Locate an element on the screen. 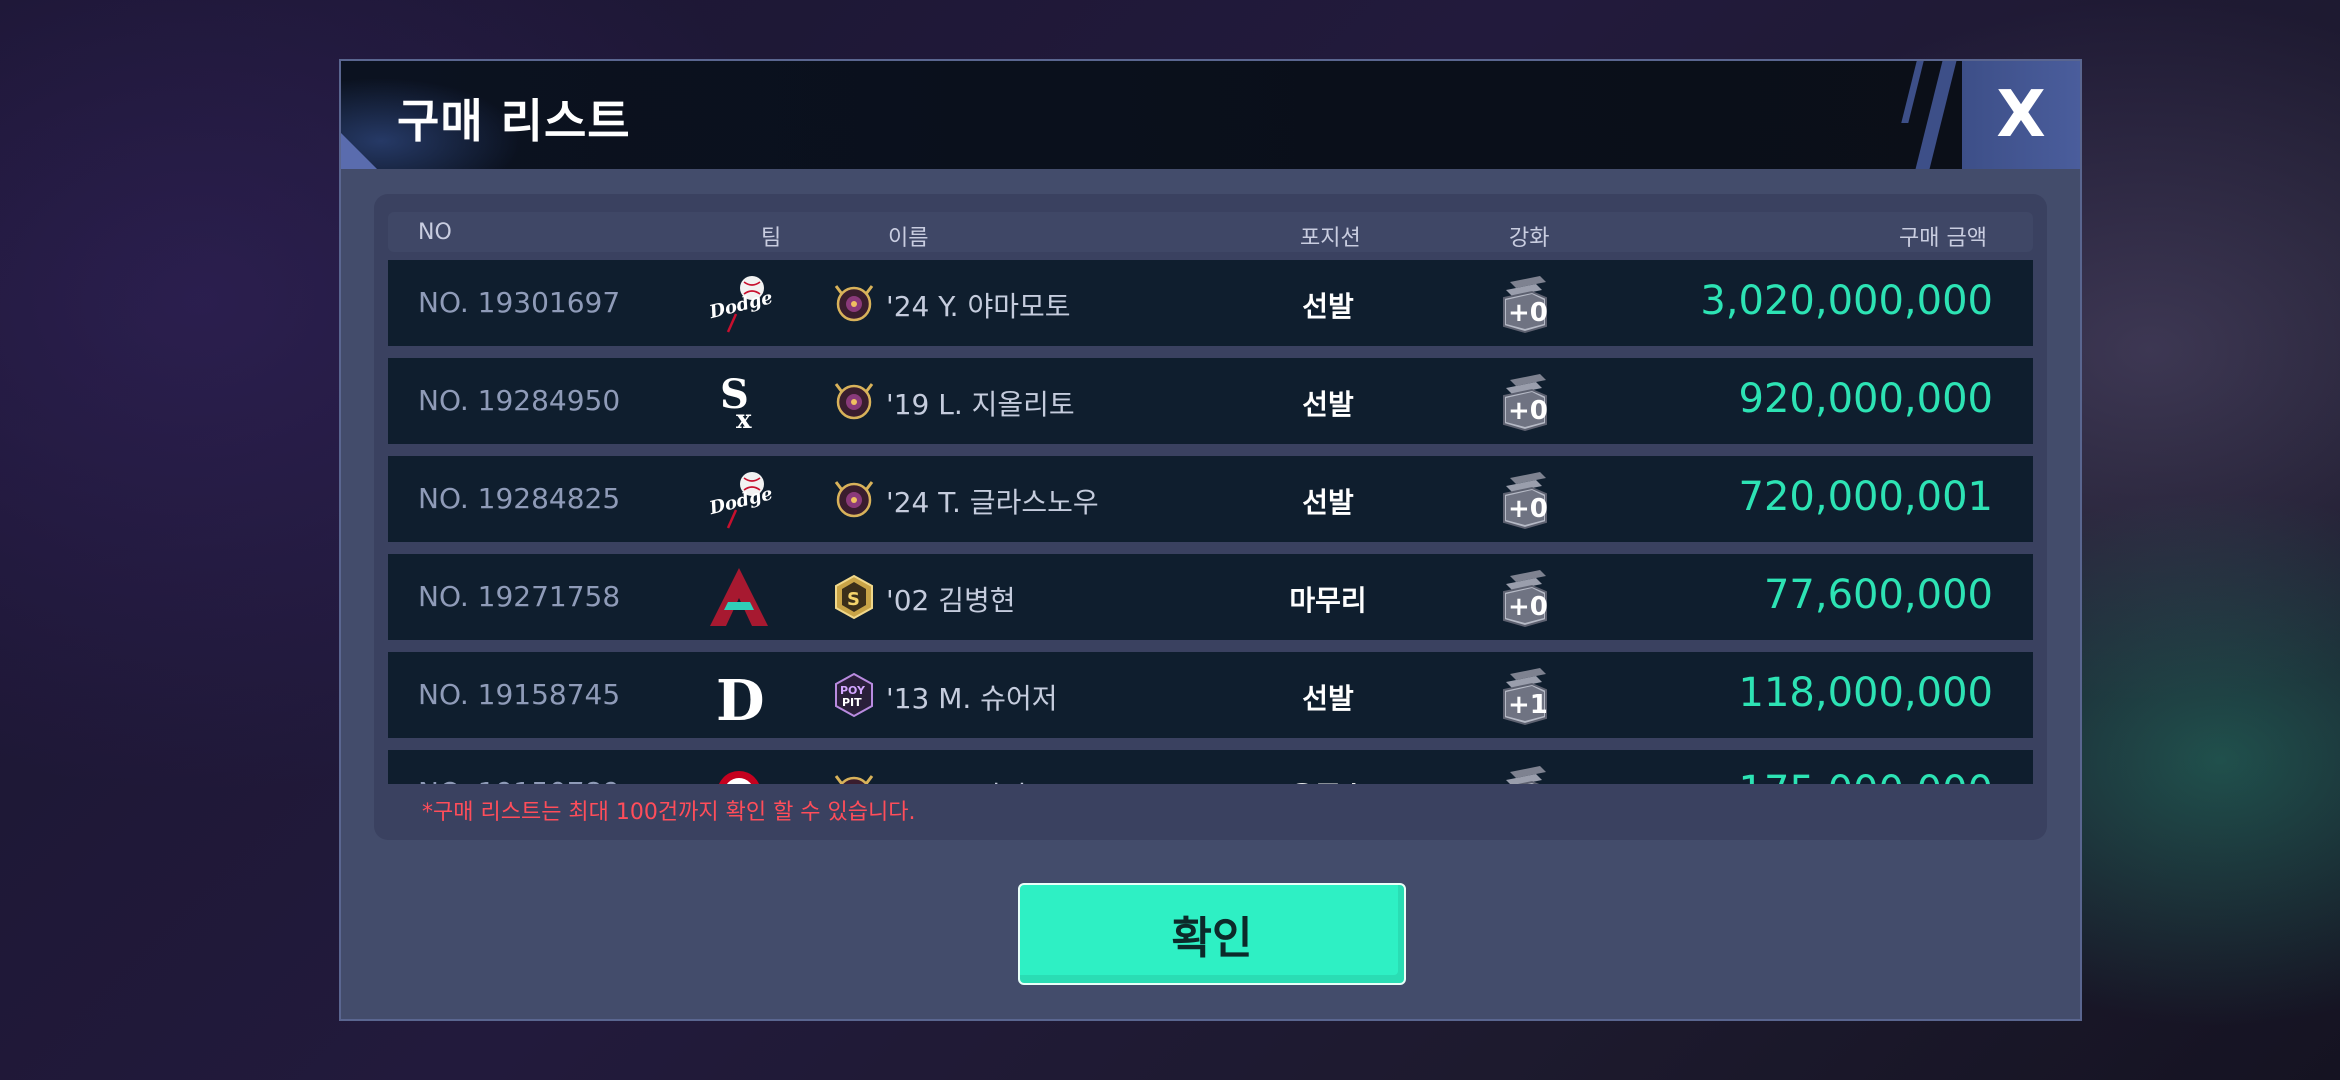  header-corner-decoration is located at coordinates (359, 151).